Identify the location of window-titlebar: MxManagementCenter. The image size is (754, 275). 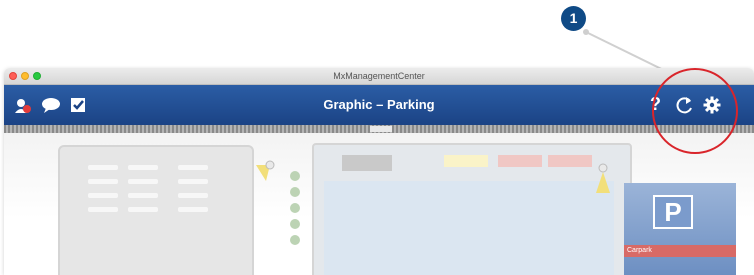
(379, 76).